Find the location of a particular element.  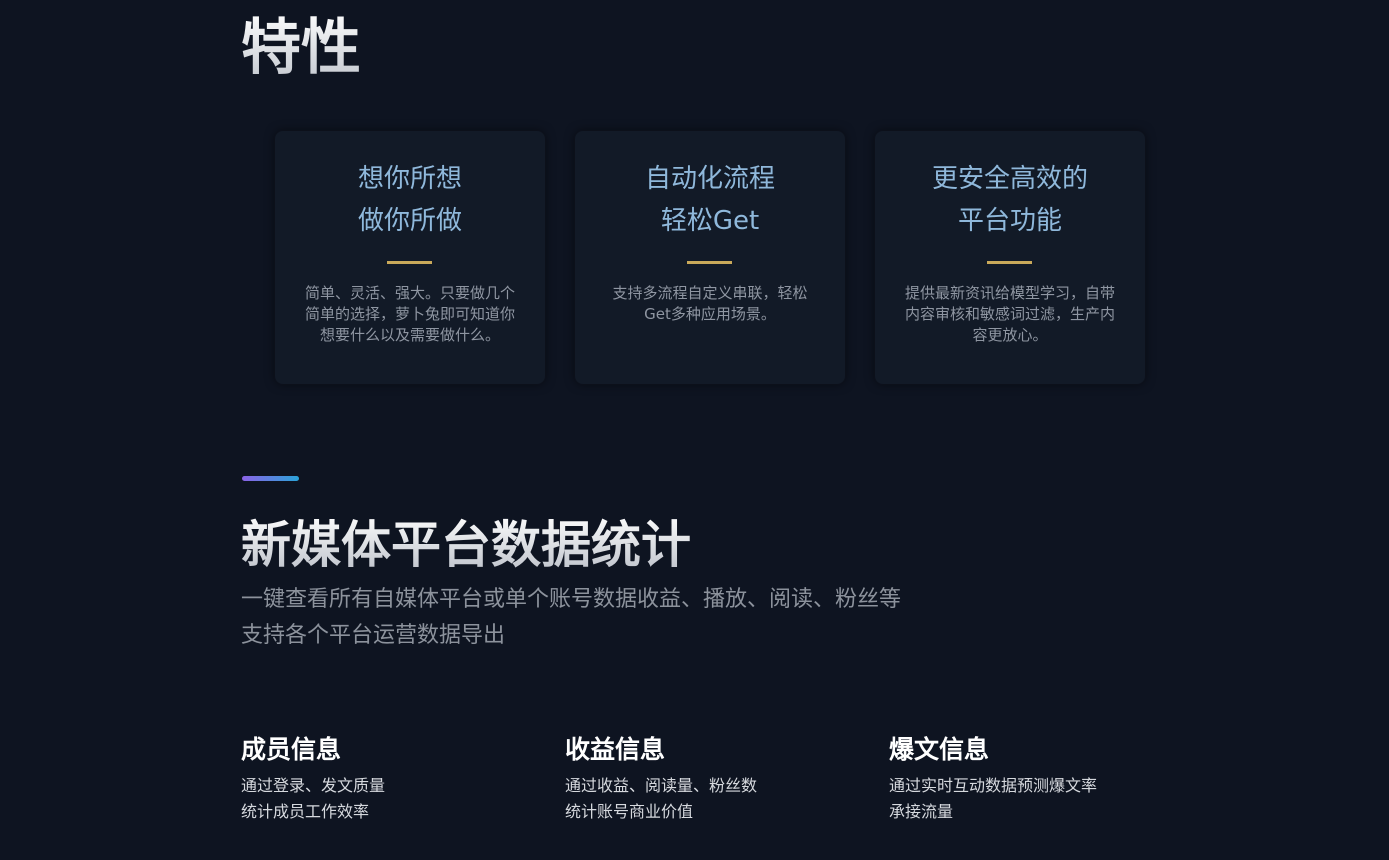

feature-card-desc-line: Get多种应用场景。 is located at coordinates (710, 314).